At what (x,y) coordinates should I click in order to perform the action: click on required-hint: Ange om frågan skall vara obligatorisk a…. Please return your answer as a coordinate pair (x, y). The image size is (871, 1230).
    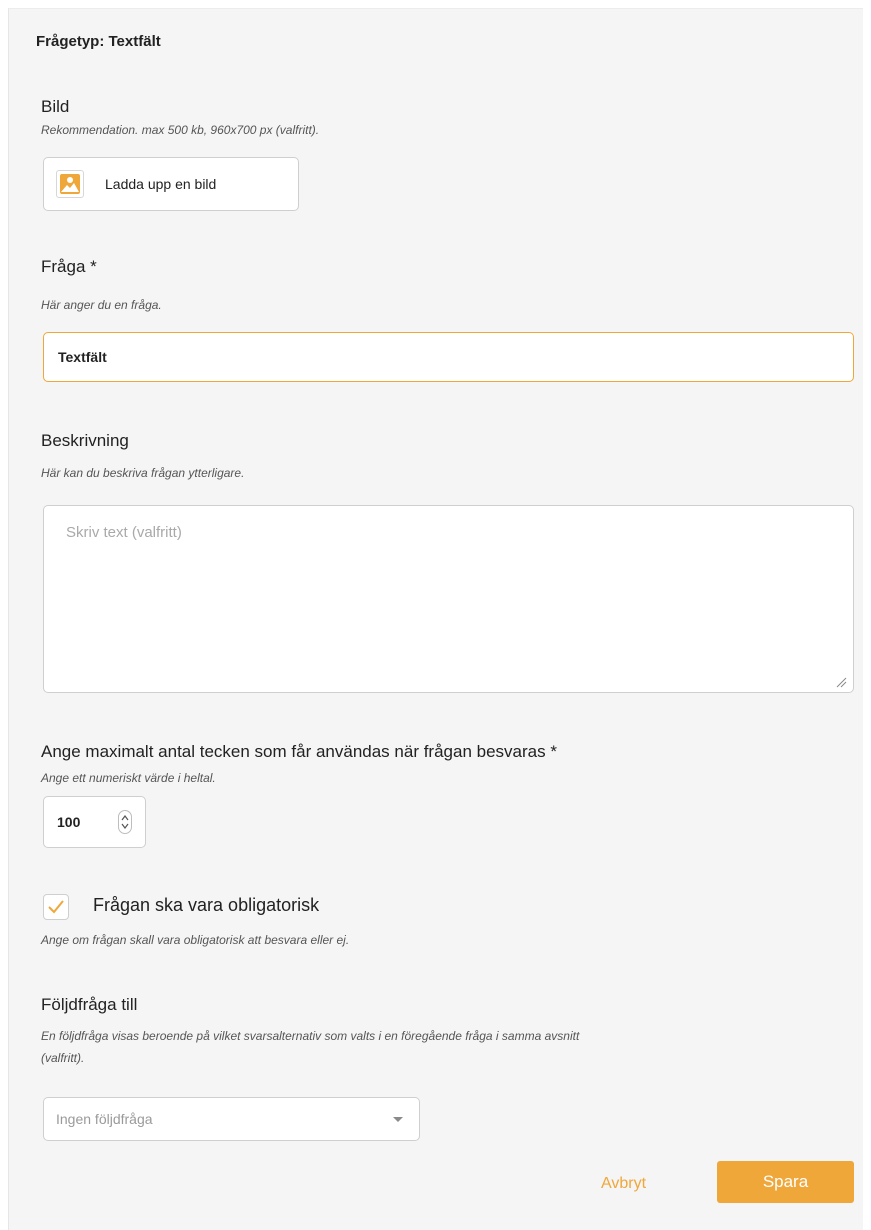
    Looking at the image, I should click on (195, 940).